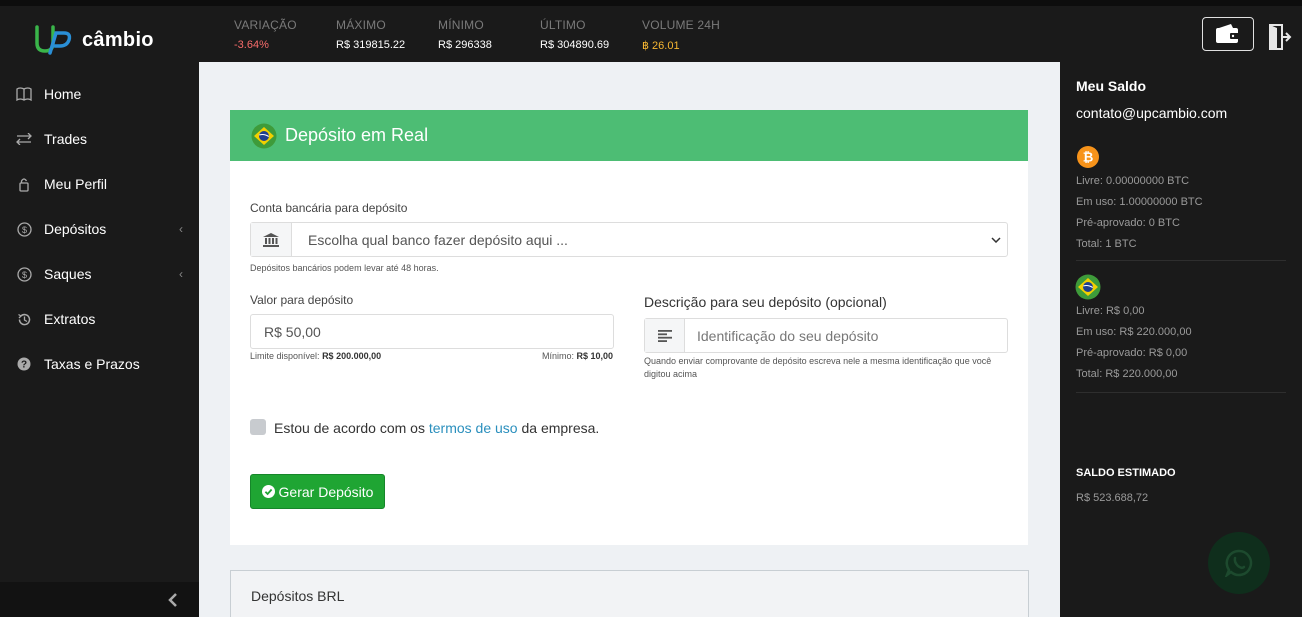 The width and height of the screenshot is (1302, 617). Describe the element at coordinates (558, 356) in the screenshot. I see `min-label: Mínimo:` at that location.